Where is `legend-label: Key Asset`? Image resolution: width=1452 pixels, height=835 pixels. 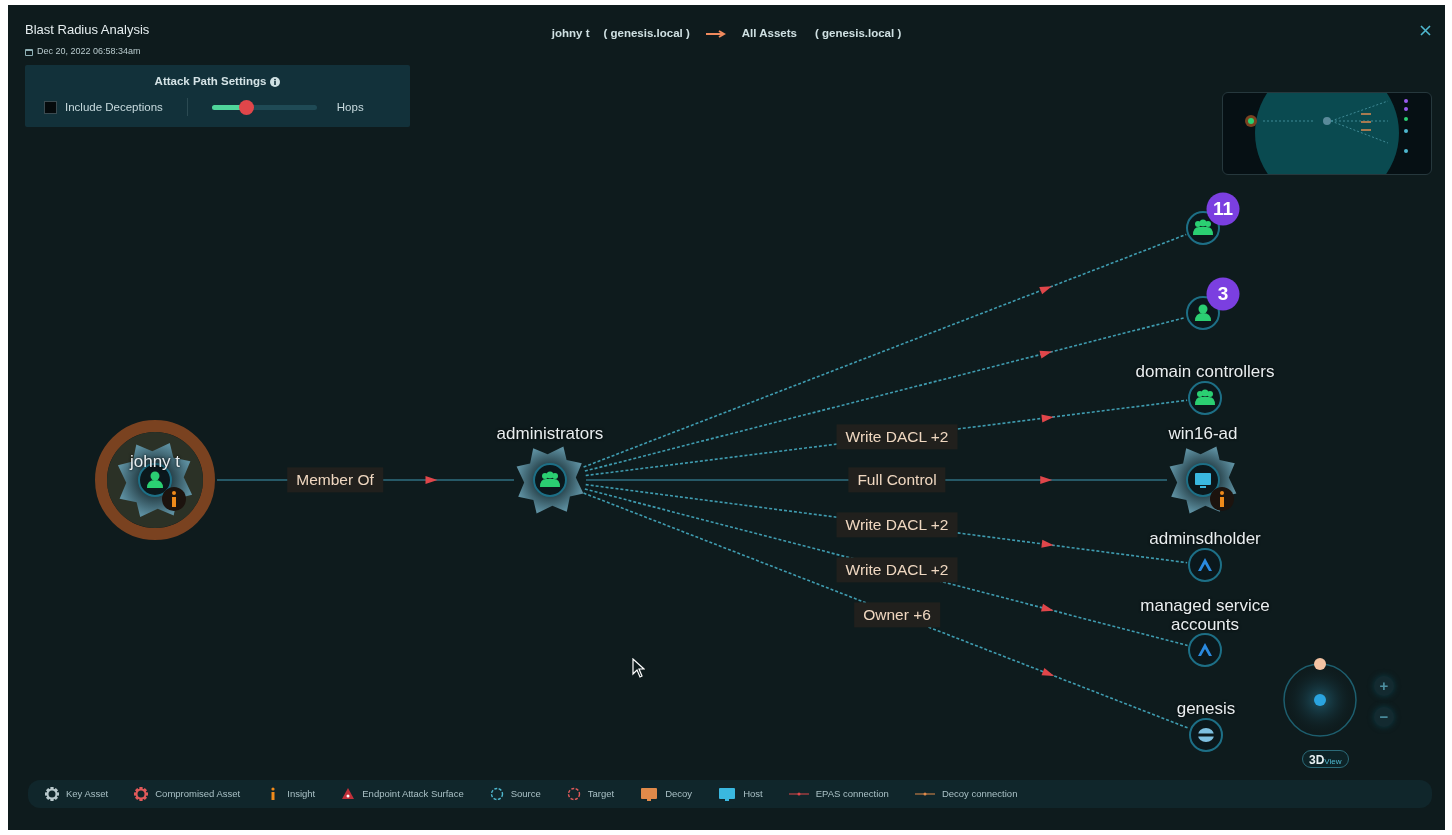 legend-label: Key Asset is located at coordinates (87, 793).